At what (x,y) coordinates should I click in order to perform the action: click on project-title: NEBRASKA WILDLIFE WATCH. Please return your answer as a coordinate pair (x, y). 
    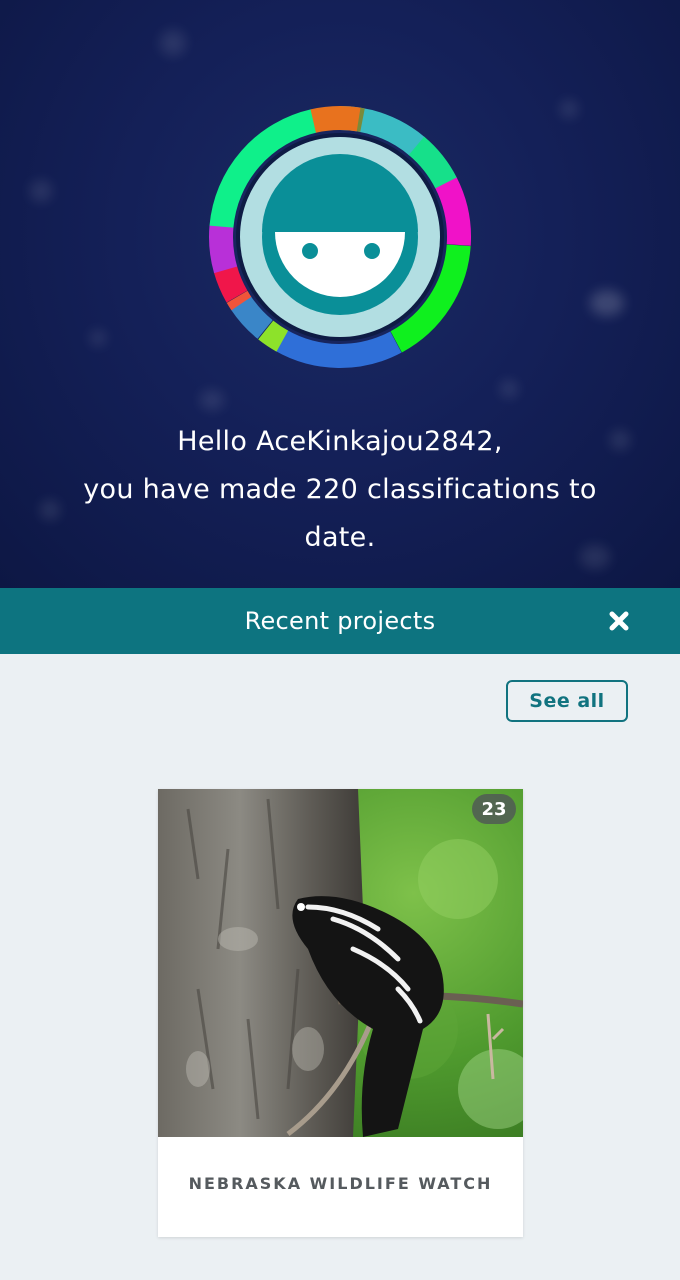
    Looking at the image, I should click on (340, 1183).